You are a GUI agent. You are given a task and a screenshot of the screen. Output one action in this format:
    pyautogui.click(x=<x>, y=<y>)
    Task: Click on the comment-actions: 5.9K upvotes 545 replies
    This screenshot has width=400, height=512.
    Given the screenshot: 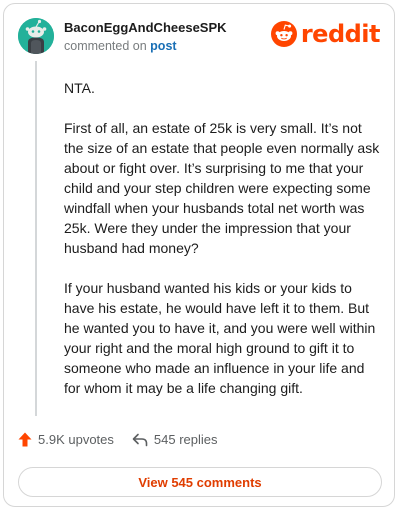 What is the action you would take?
    pyautogui.click(x=118, y=439)
    